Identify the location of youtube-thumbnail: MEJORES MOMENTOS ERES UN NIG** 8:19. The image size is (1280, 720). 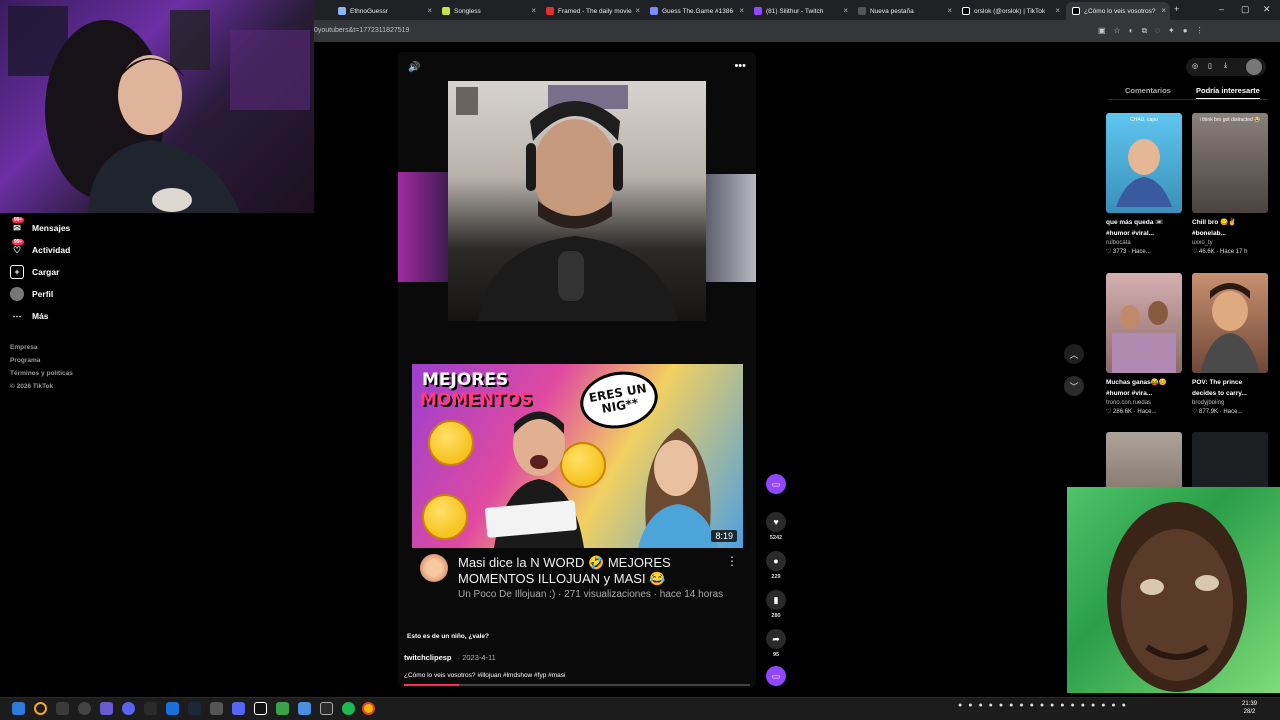
(577, 456).